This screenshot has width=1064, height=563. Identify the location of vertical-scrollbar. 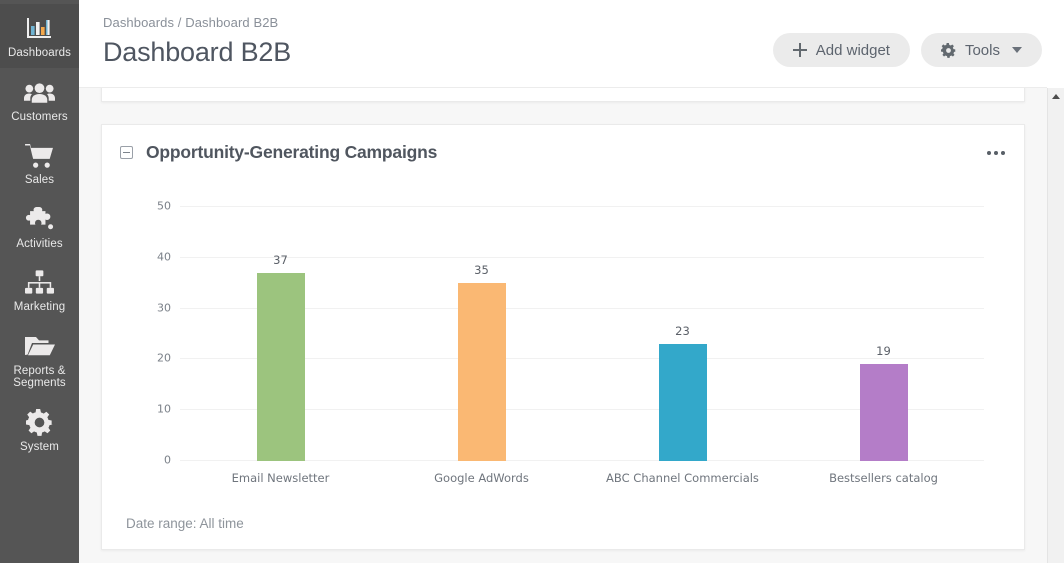
(1055, 325).